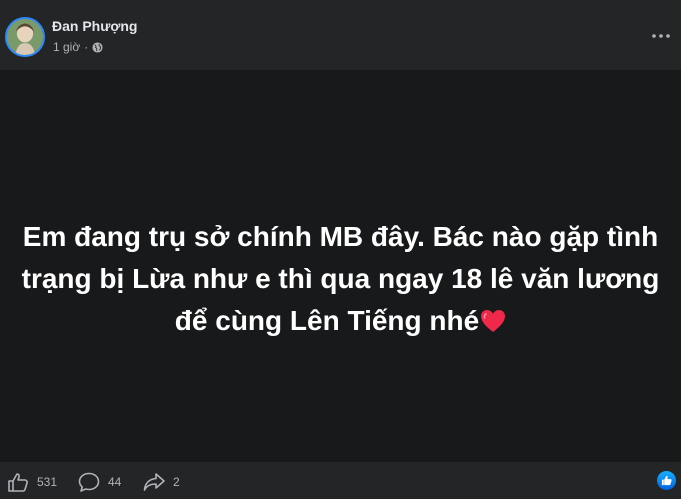 This screenshot has width=681, height=499. I want to click on share-arrow-icon, so click(154, 482).